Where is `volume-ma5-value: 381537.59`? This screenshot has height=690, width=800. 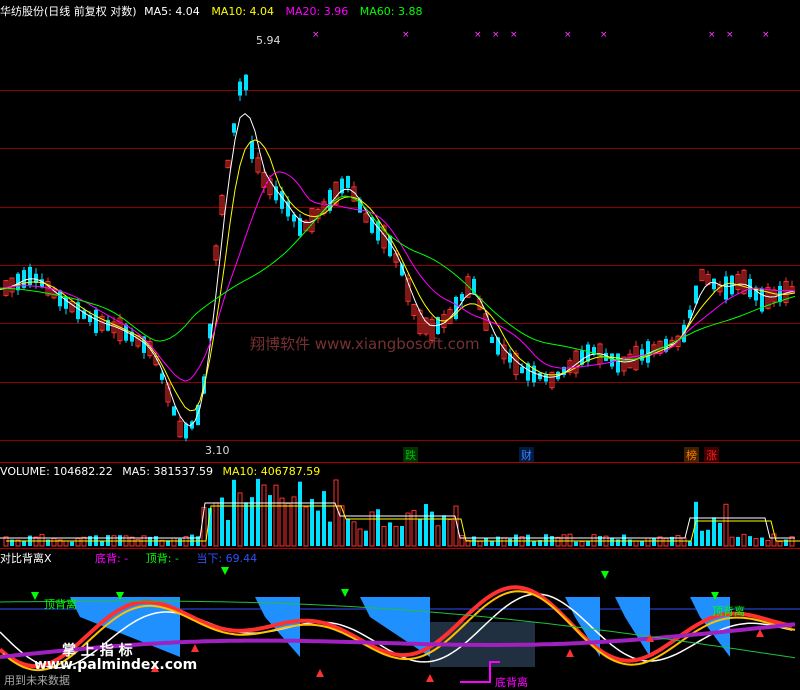 volume-ma5-value: 381537.59 is located at coordinates (183, 471).